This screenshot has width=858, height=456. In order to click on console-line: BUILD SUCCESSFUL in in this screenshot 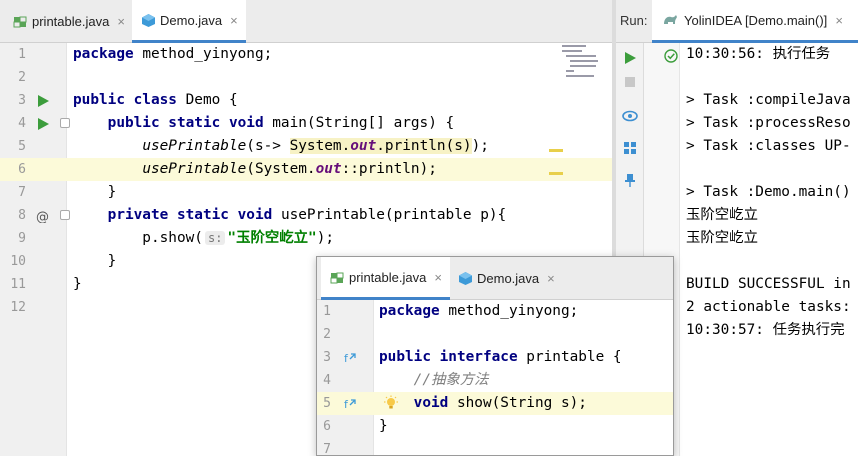, I will do `click(768, 284)`.